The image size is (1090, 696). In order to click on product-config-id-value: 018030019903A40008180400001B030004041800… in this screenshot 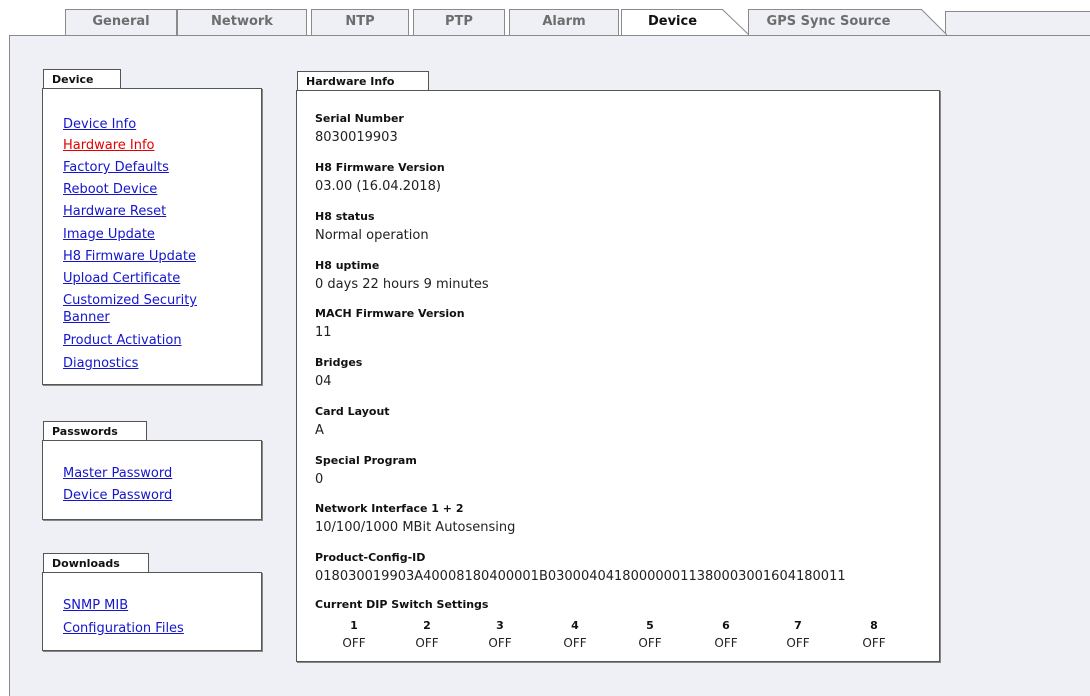, I will do `click(580, 576)`.